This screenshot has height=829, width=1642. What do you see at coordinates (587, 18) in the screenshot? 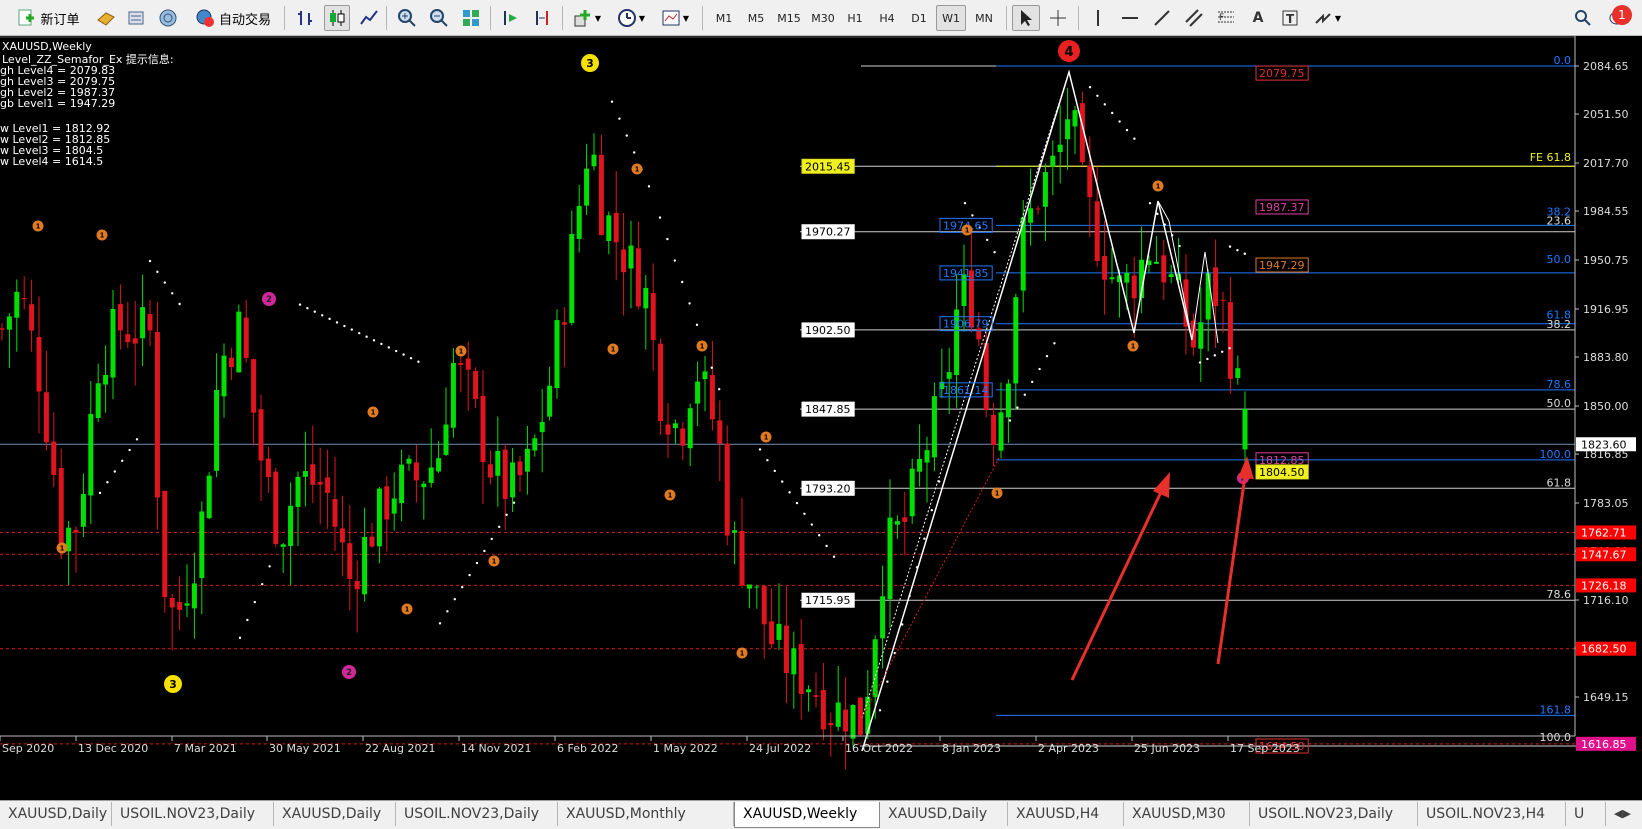
I see `indicators-button: ▼` at bounding box center [587, 18].